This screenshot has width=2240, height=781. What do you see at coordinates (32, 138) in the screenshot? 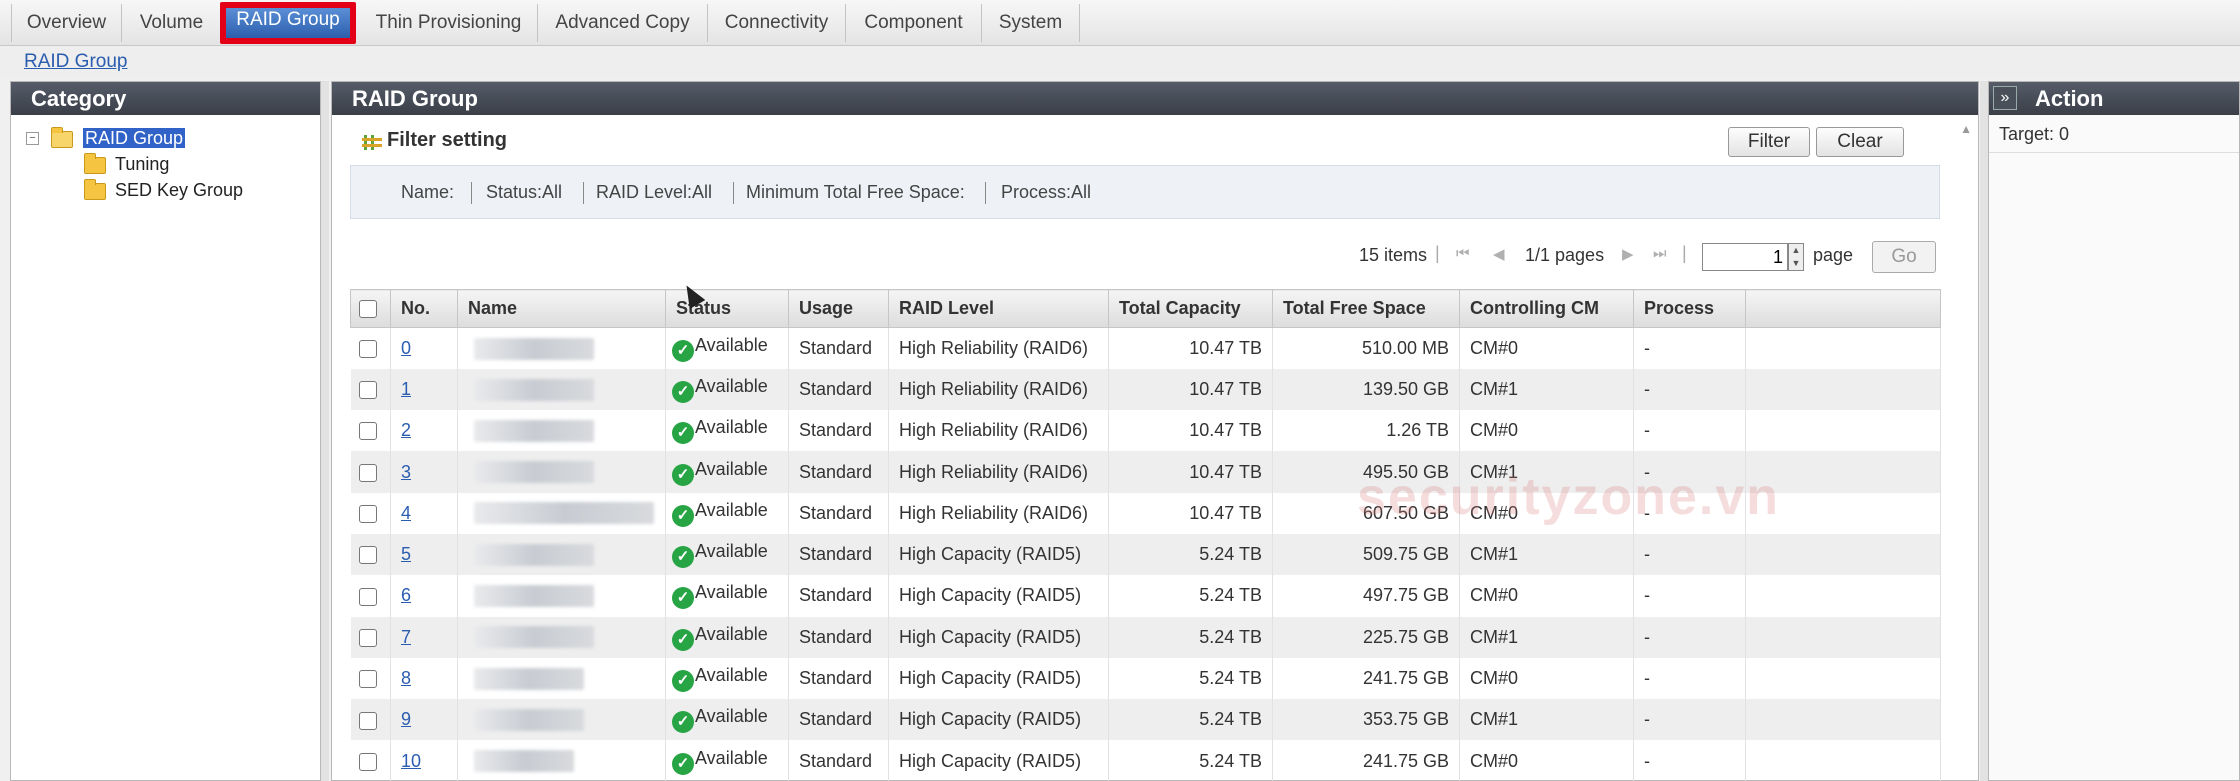
I see `tree-collapse-toggle: −` at bounding box center [32, 138].